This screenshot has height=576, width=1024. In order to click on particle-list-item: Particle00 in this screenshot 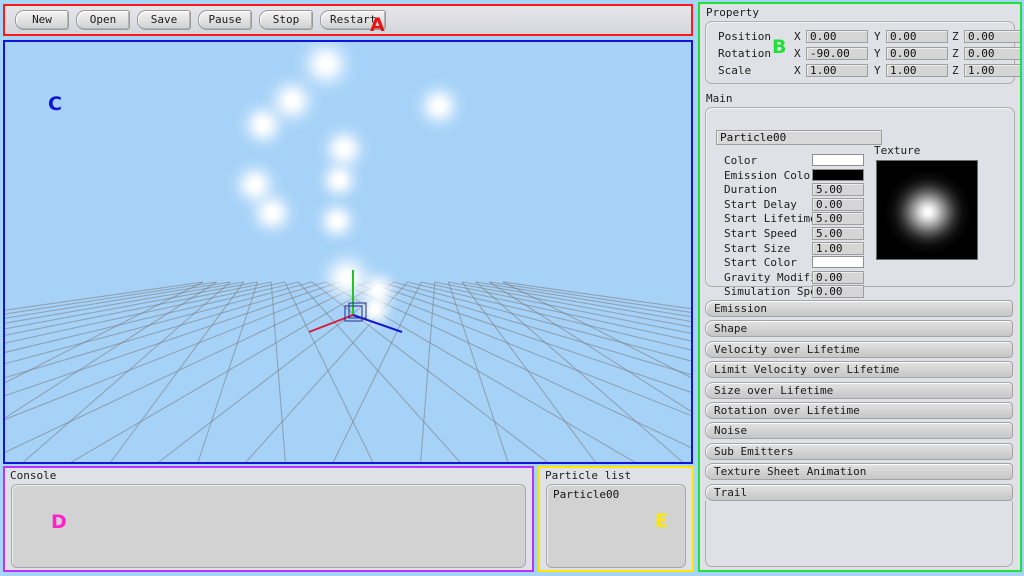, I will do `click(619, 495)`.